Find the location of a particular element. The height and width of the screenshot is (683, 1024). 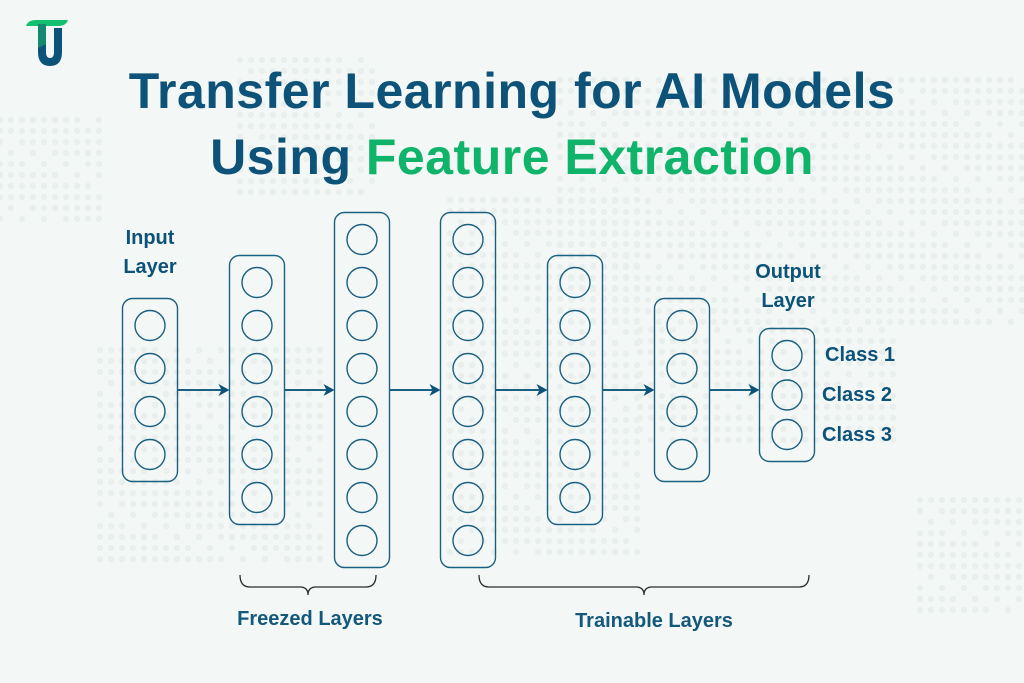

trainable-layers-label: Trainable Layers is located at coordinates (654, 621).